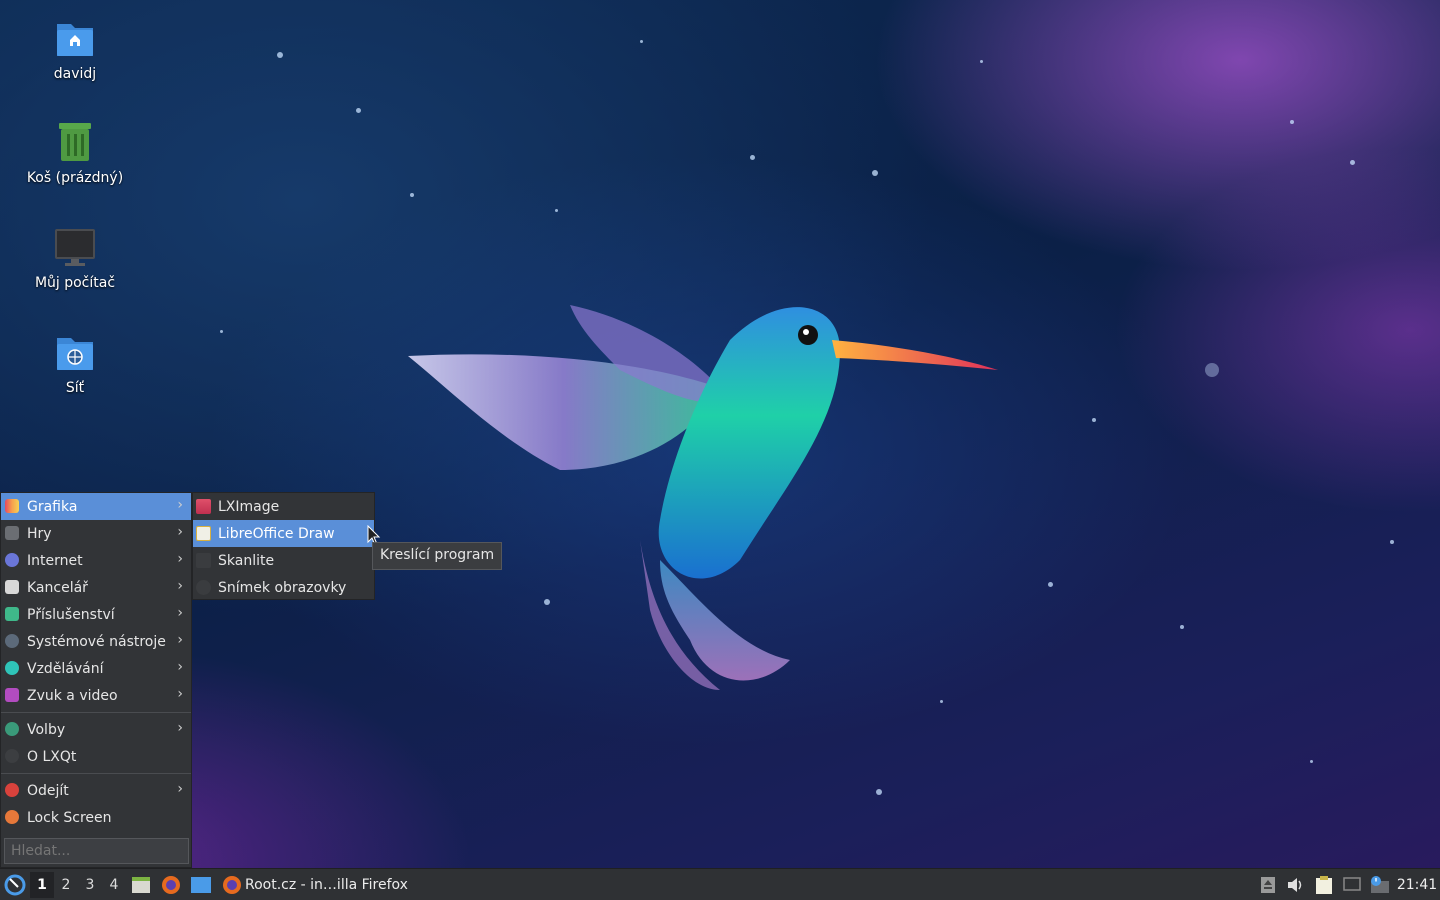 The height and width of the screenshot is (900, 1440). Describe the element at coordinates (66, 885) in the screenshot. I see `desktop-switch-2: 2` at that location.